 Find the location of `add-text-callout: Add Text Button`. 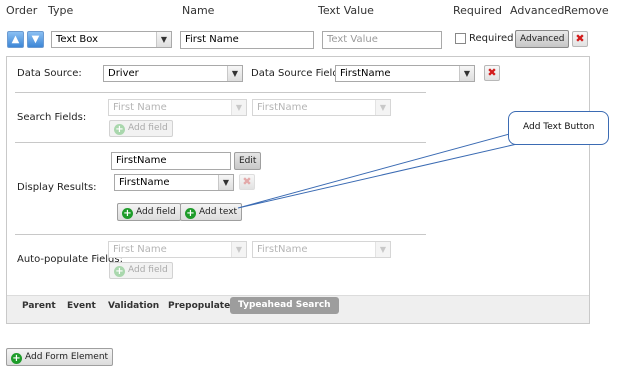

add-text-callout: Add Text Button is located at coordinates (558, 128).